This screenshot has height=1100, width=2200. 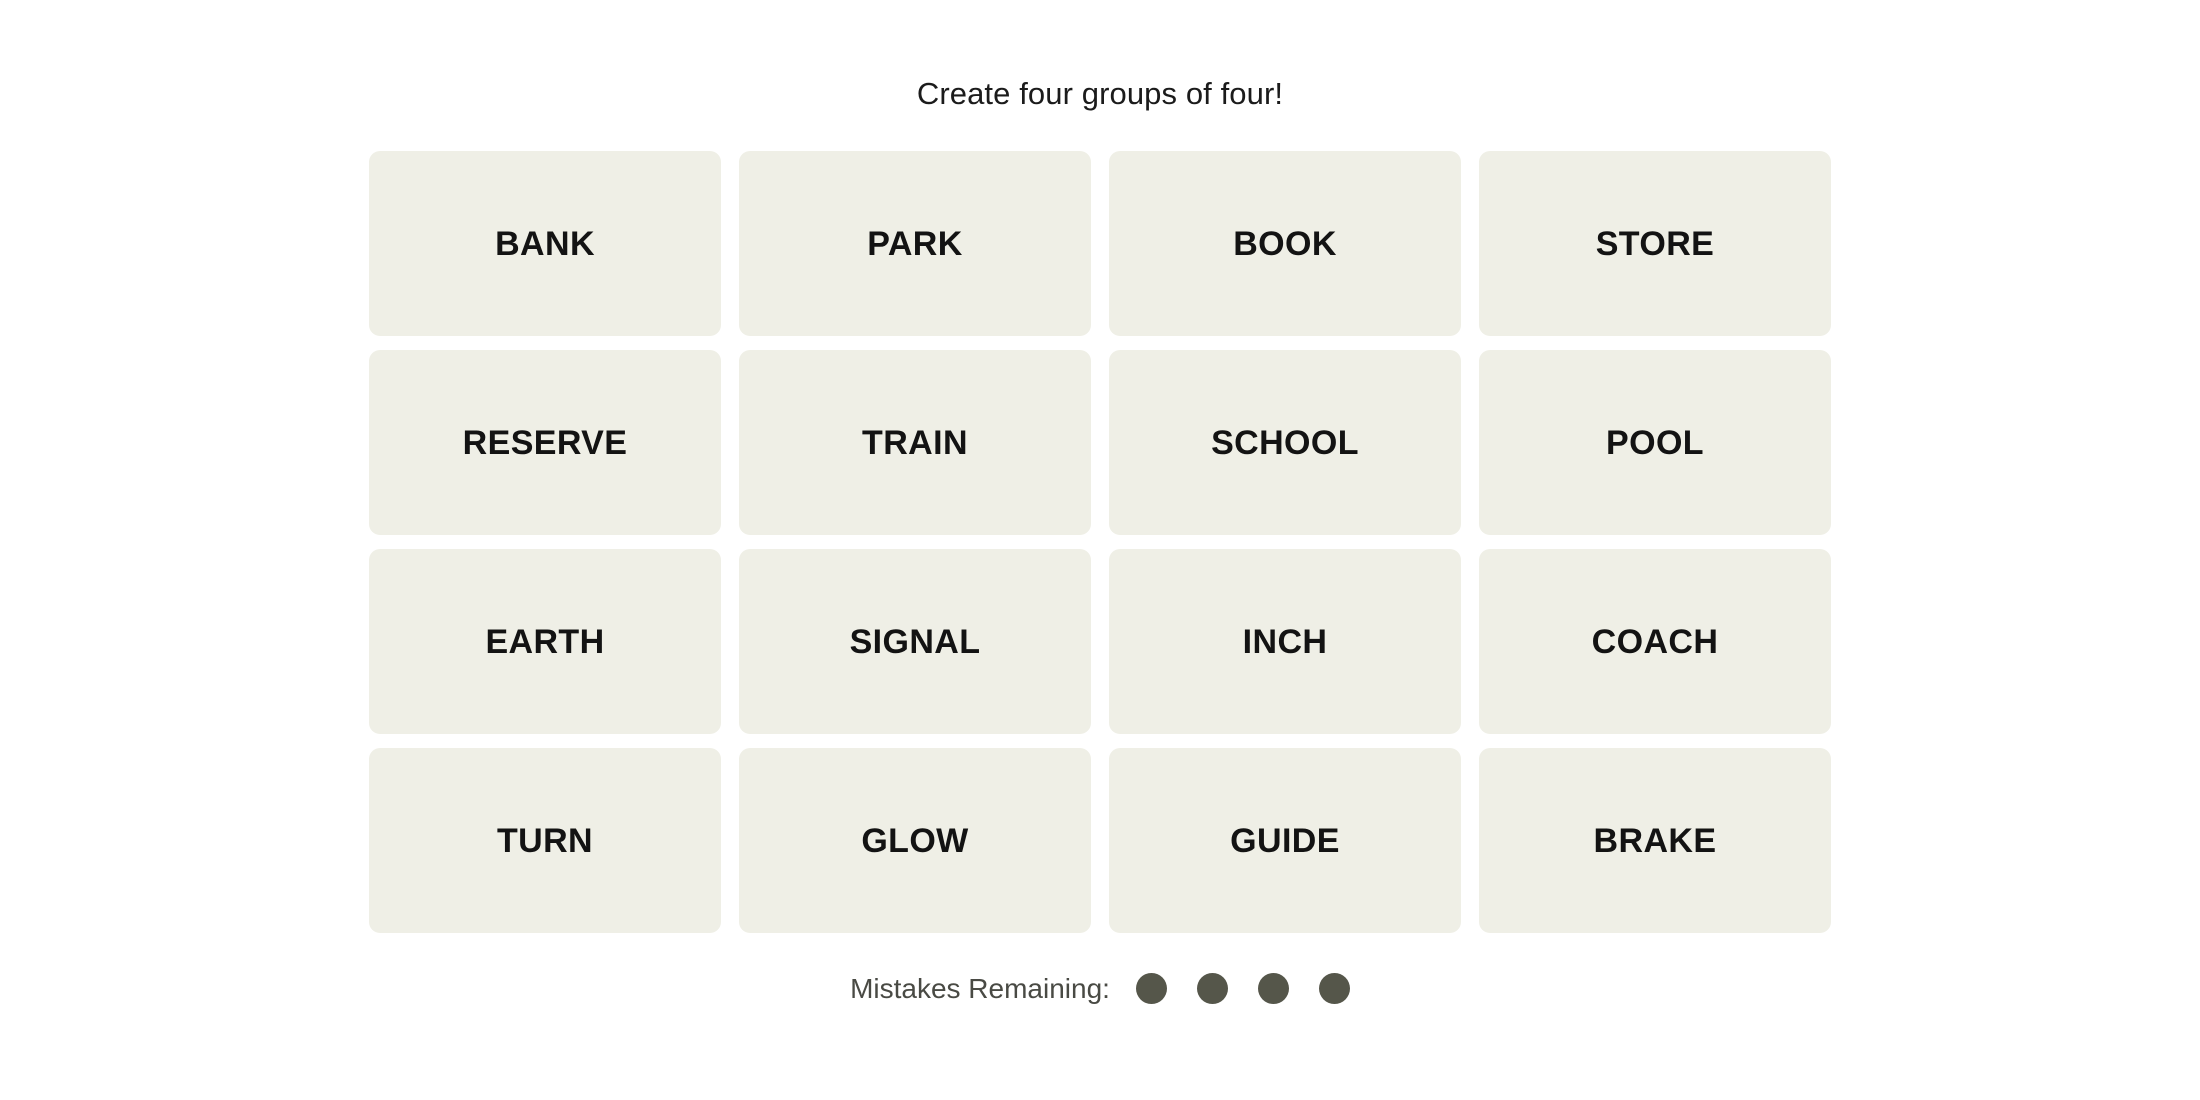 I want to click on mistakes-remaining-label: Mistakes Remaining:, so click(x=980, y=988).